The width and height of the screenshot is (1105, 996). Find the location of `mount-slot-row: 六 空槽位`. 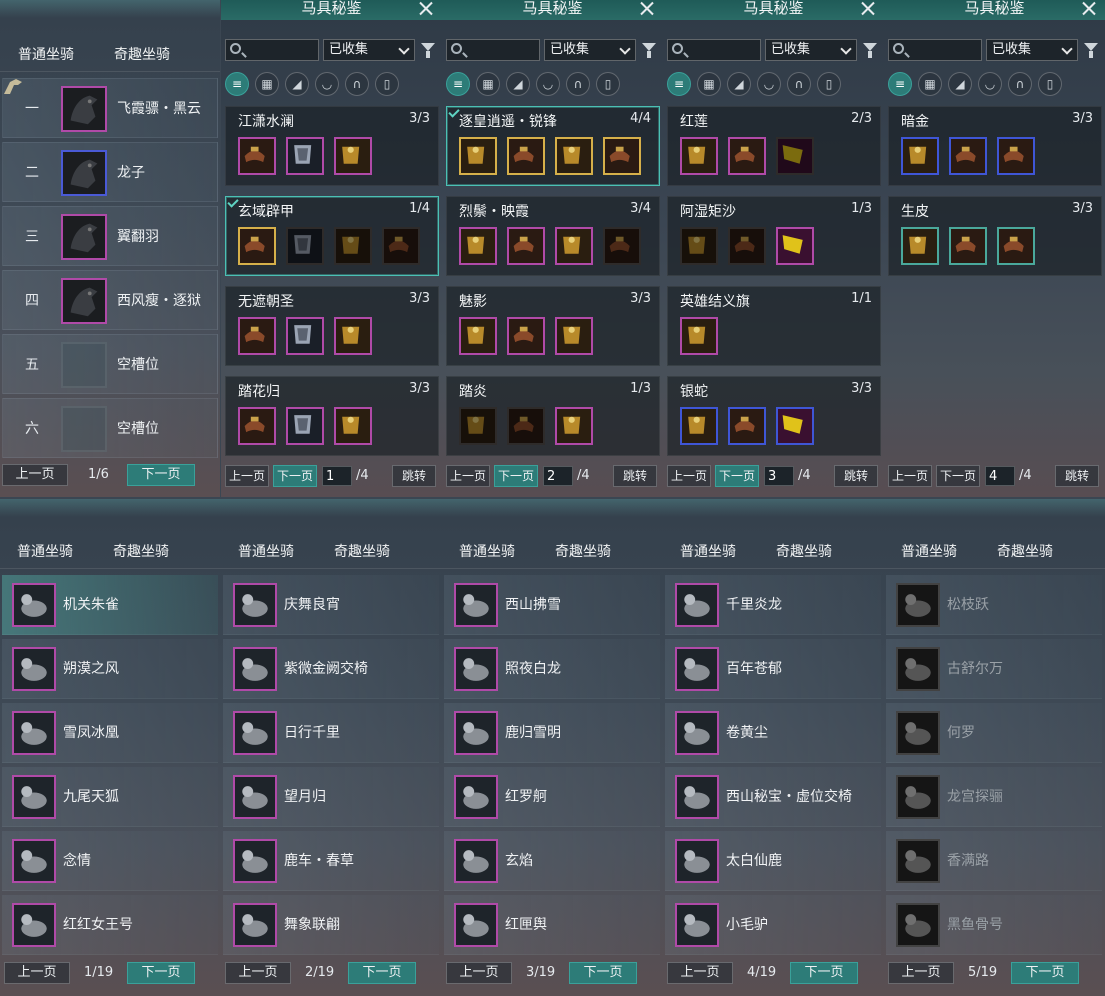

mount-slot-row: 六 空槽位 is located at coordinates (110, 428).